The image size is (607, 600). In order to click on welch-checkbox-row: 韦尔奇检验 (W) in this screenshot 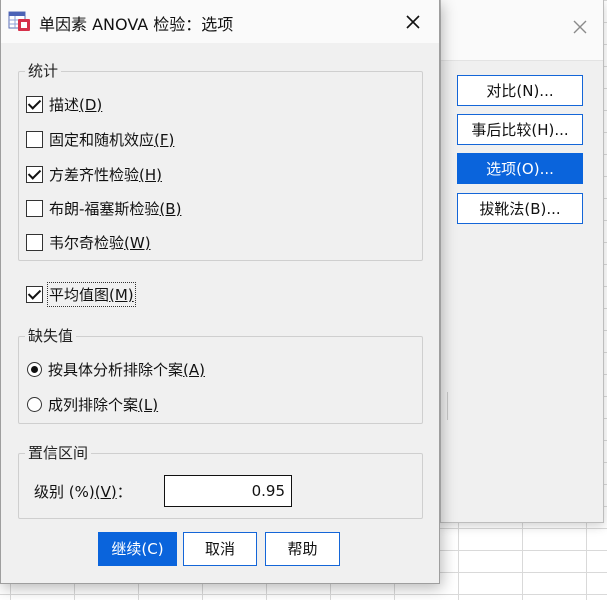, I will do `click(88, 242)`.